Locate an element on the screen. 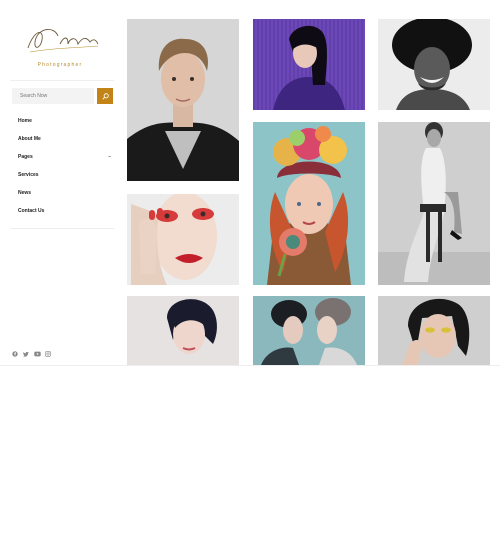 The image size is (500, 550). search-icon is located at coordinates (105, 96).